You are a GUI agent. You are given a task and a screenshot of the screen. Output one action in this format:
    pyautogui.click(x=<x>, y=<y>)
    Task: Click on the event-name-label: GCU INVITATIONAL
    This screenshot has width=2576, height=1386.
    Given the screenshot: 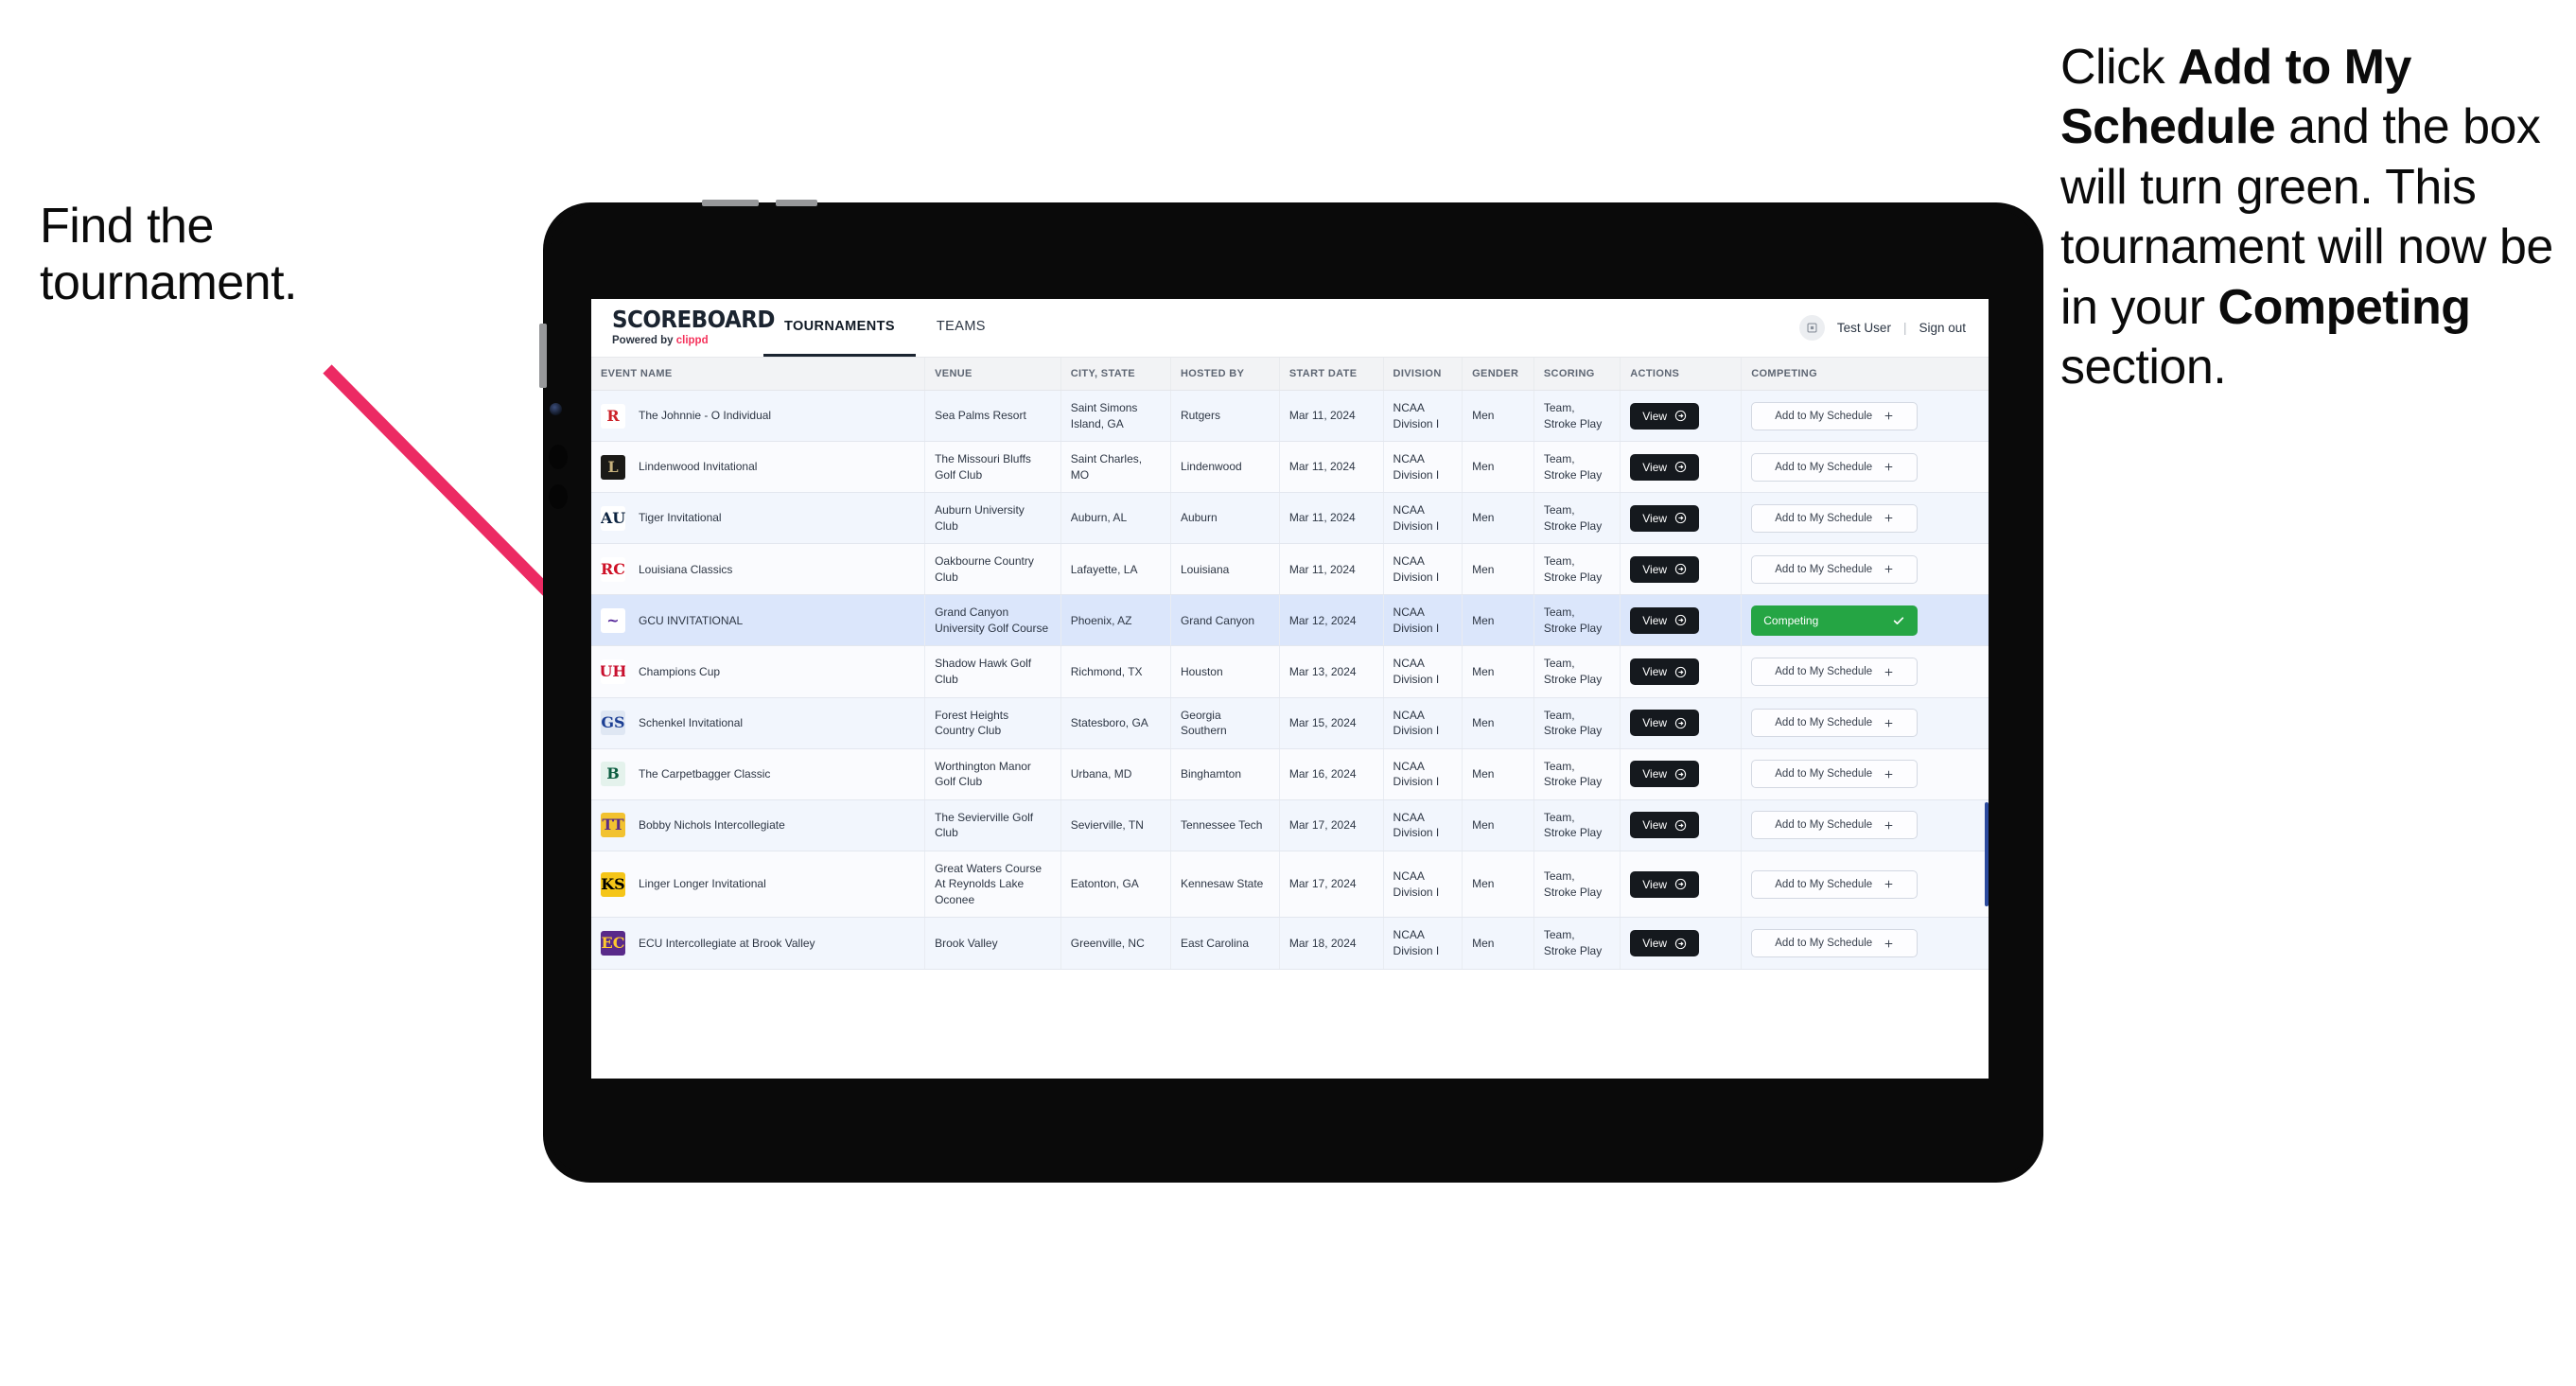 What is the action you would take?
    pyautogui.click(x=691, y=620)
    